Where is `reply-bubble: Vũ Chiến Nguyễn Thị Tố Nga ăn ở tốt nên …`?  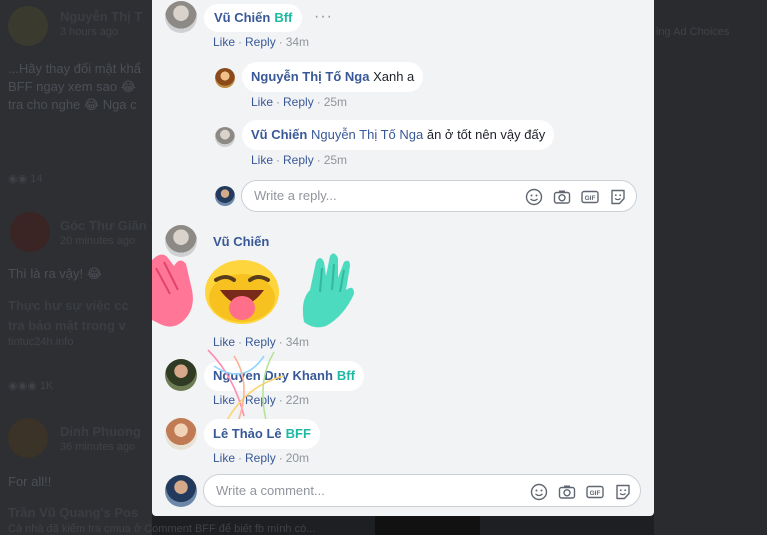 reply-bubble: Vũ Chiến Nguyễn Thị Tố Nga ăn ở tốt nên … is located at coordinates (398, 135).